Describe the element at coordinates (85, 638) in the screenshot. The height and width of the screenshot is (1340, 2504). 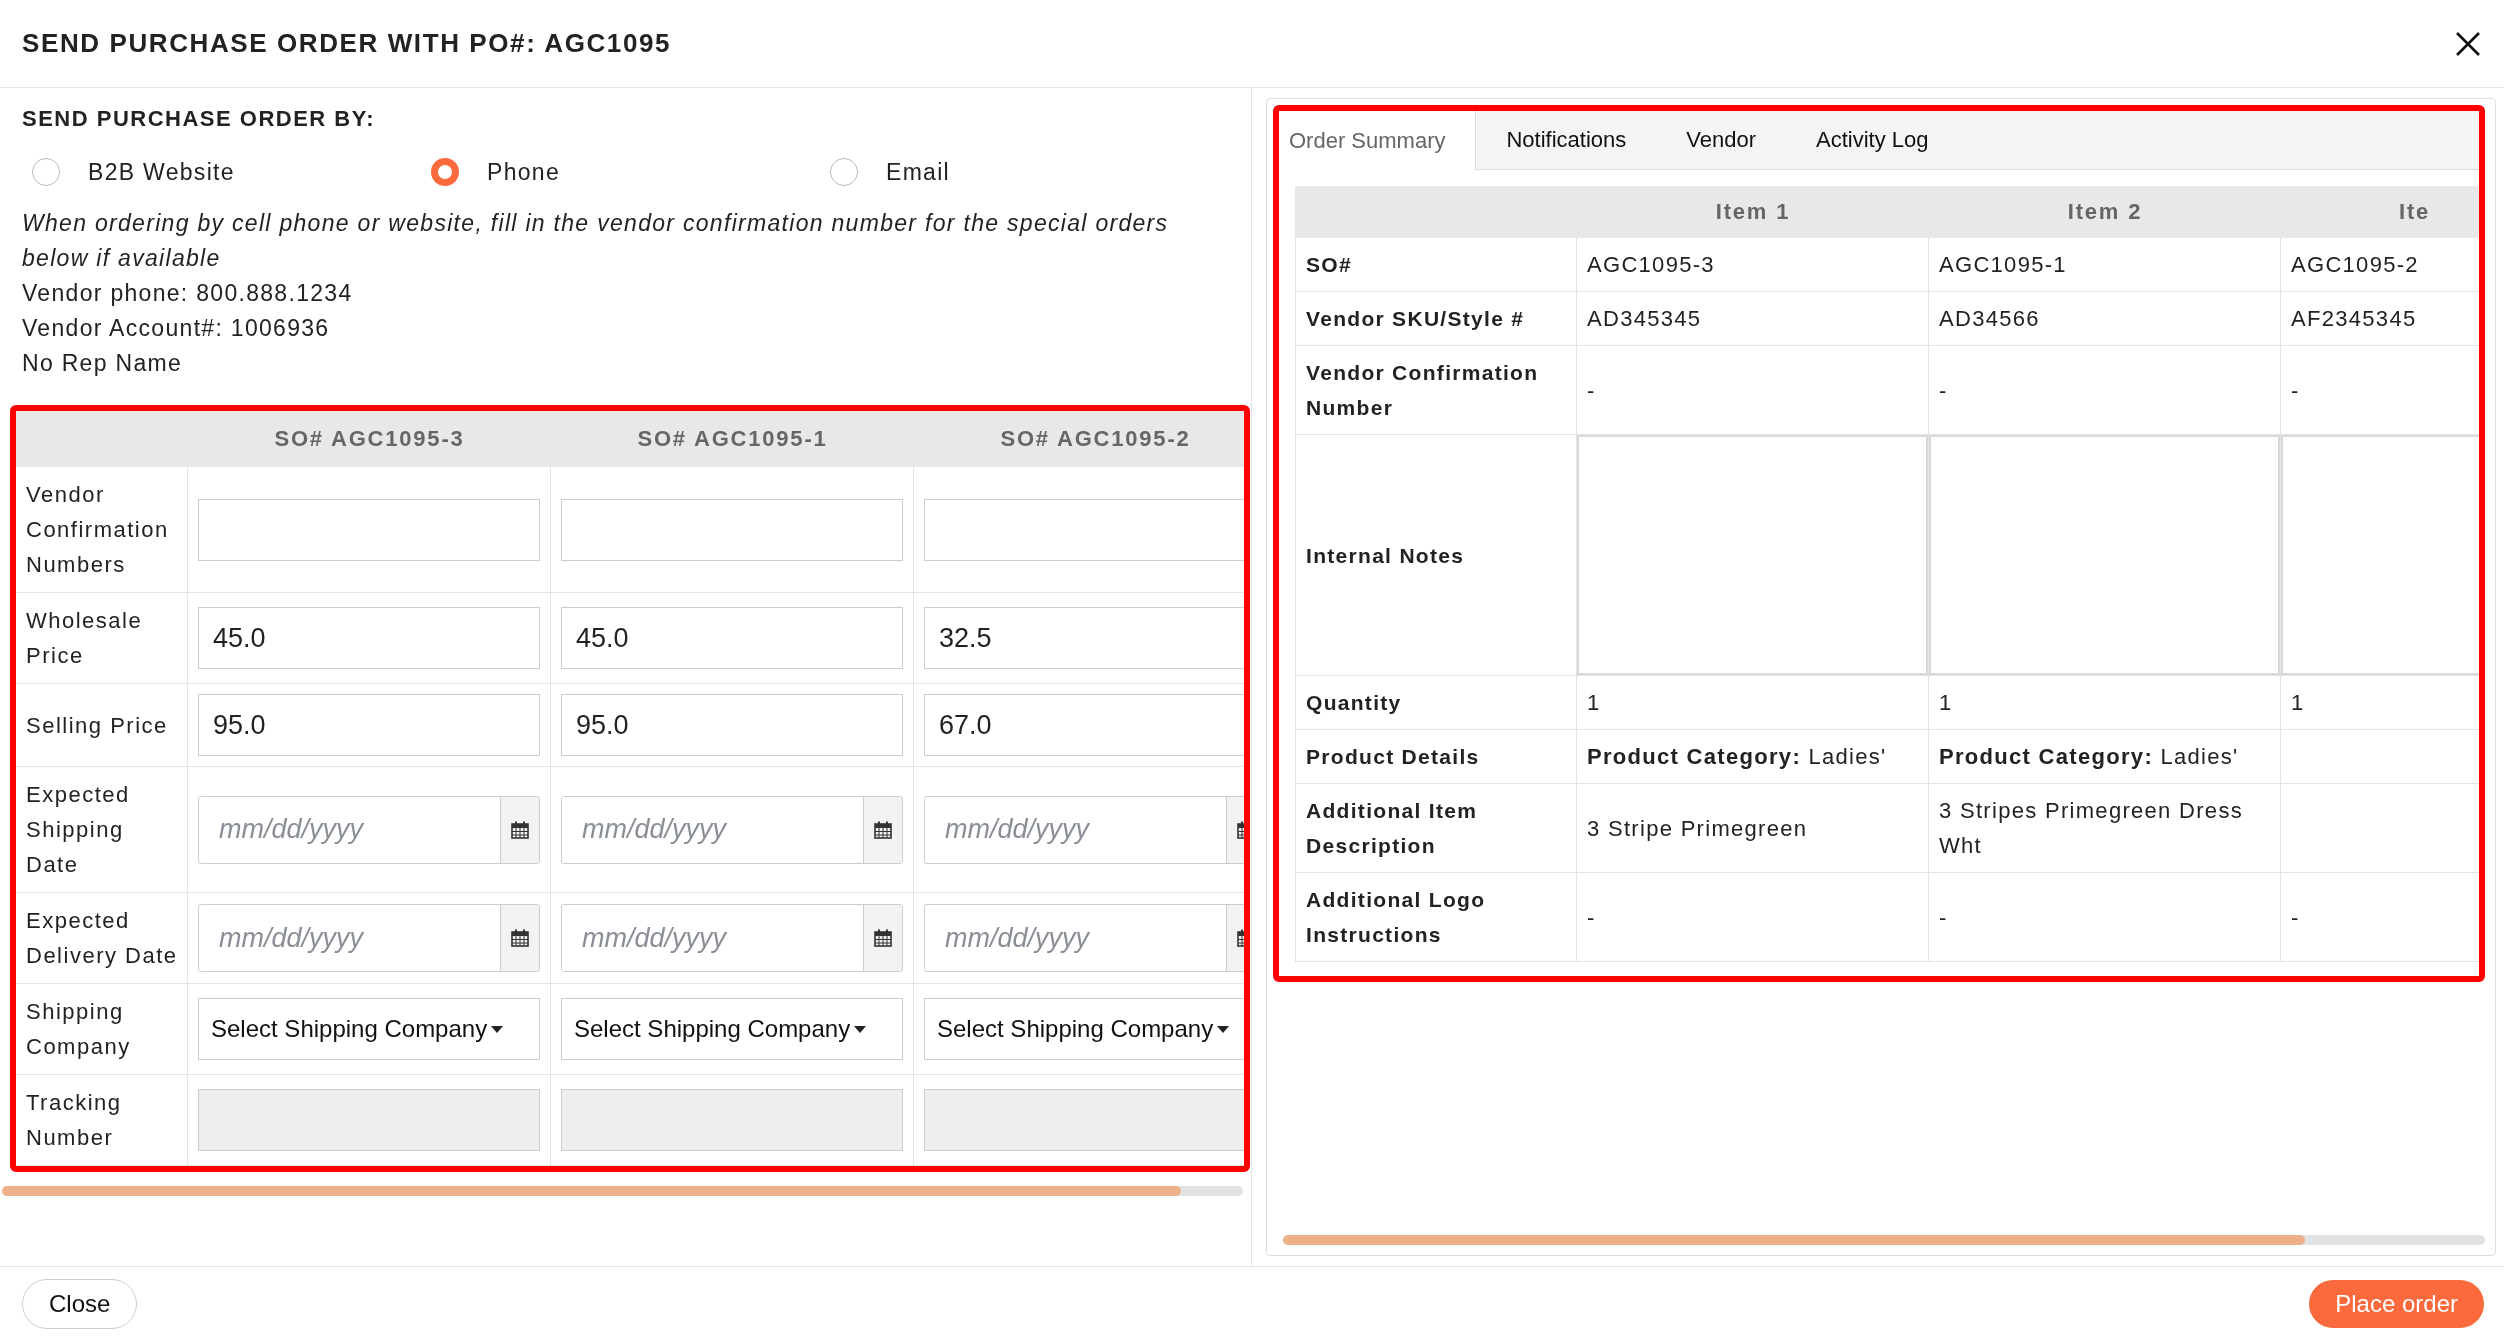
I see `row-label: Wholesale Price` at that location.